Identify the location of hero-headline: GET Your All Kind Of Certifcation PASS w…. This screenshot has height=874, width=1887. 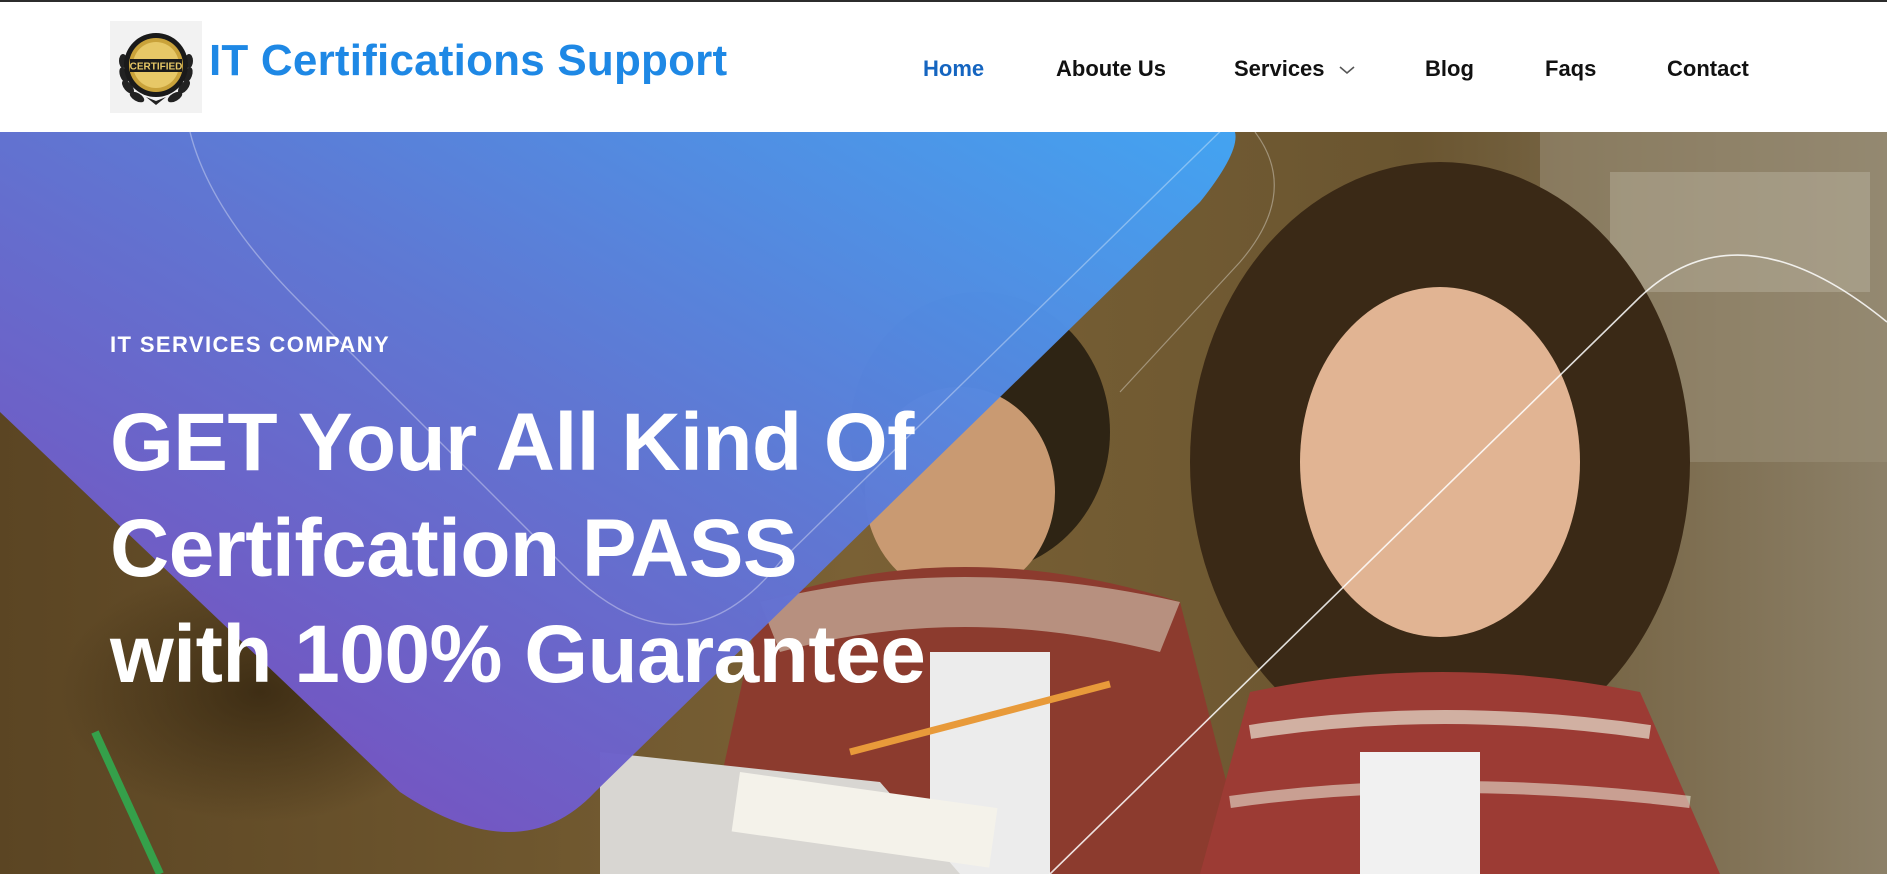
(518, 548).